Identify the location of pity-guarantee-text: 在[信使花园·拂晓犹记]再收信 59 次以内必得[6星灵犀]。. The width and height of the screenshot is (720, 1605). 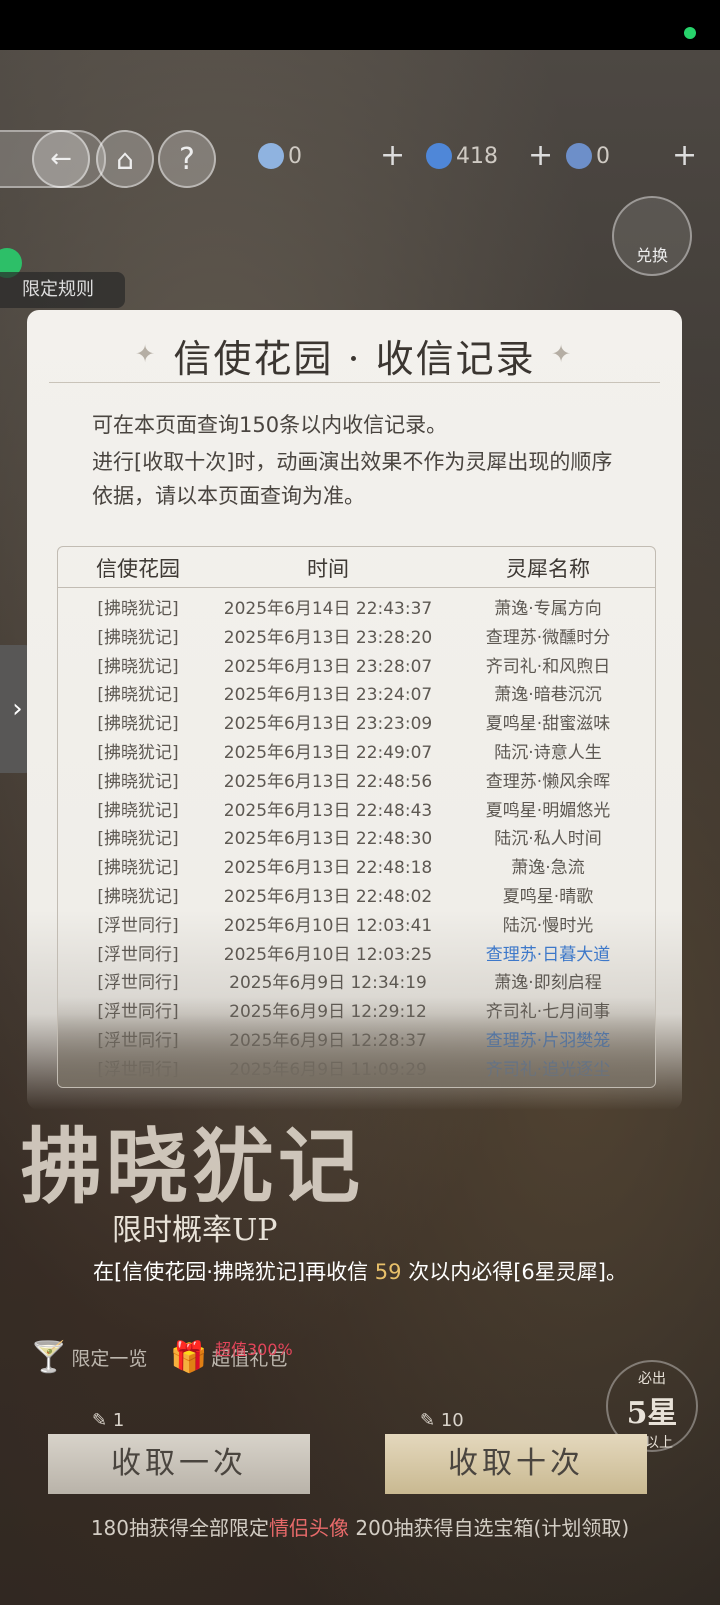
(360, 1271).